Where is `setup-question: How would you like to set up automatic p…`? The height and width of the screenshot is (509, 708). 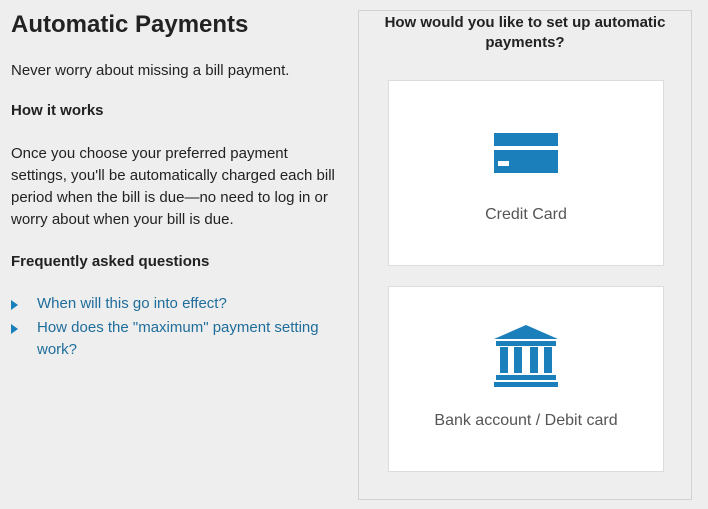
setup-question: How would you like to set up automatic p… is located at coordinates (525, 32).